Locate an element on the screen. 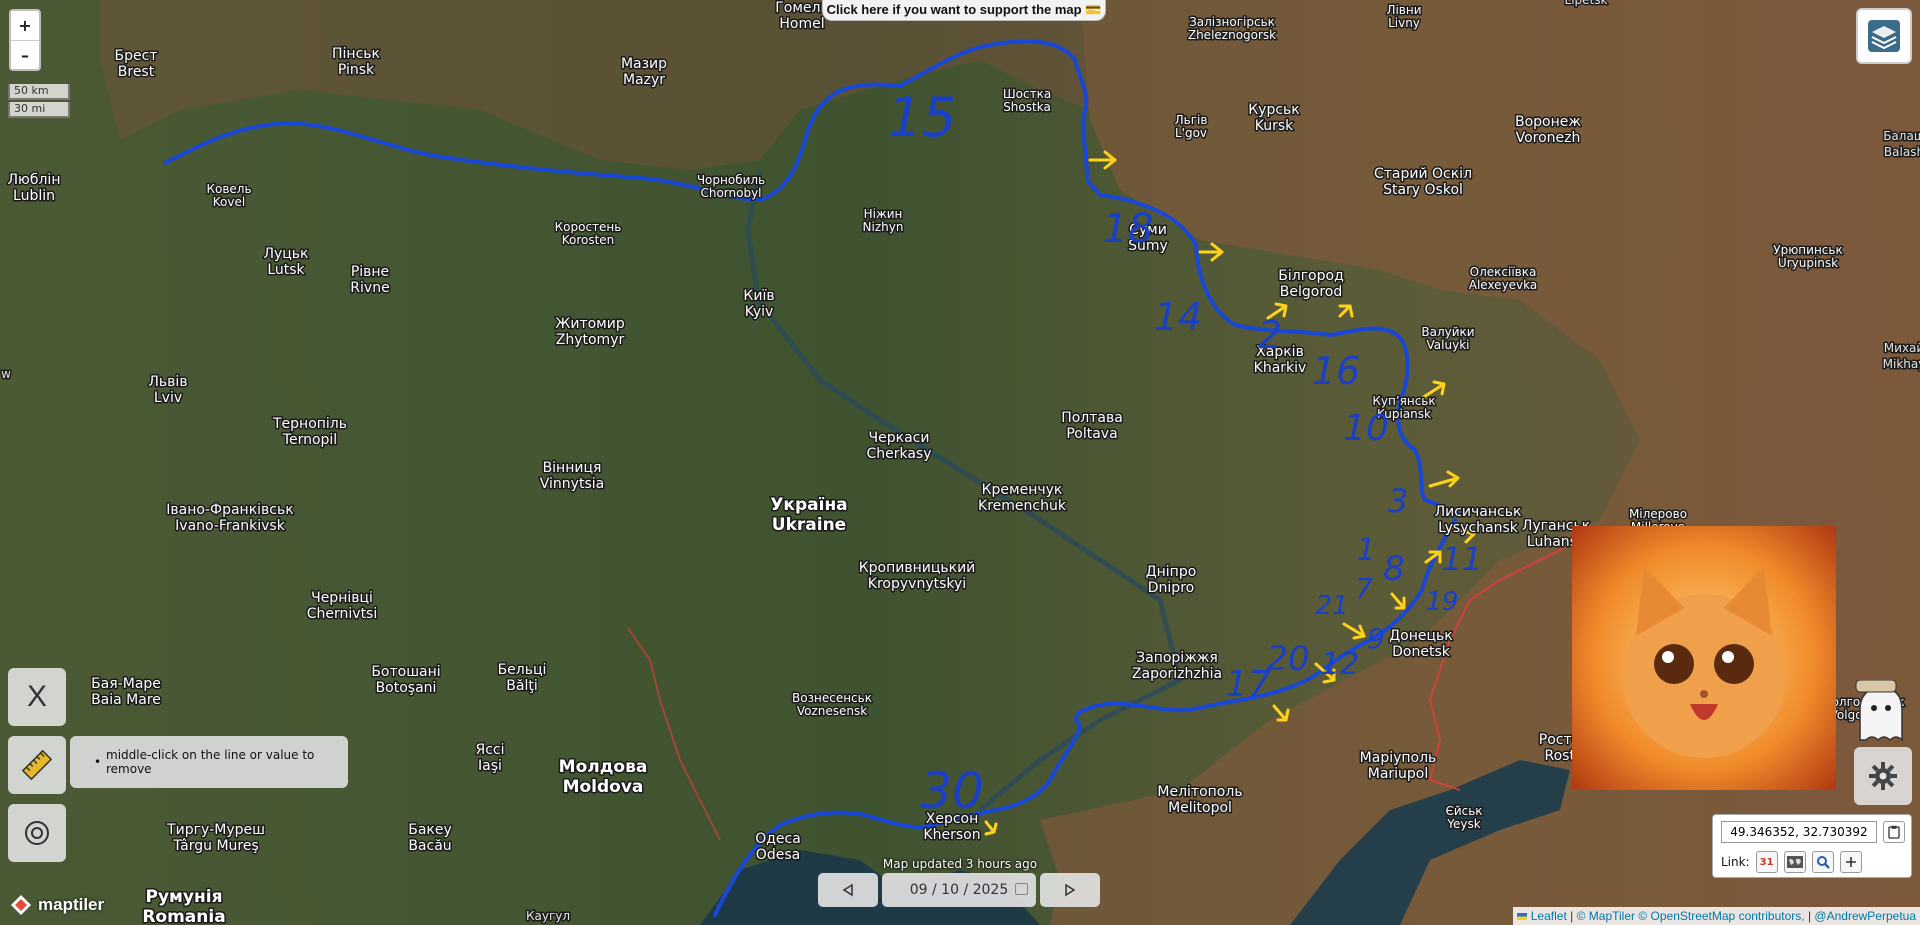 Image resolution: width=1920 pixels, height=925 pixels. sector-number: 15 is located at coordinates (922, 117).